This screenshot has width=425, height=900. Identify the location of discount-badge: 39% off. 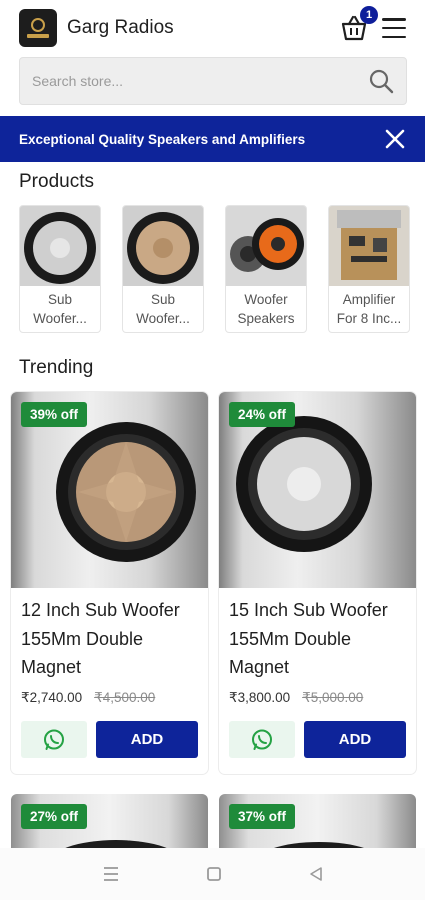
(54, 414).